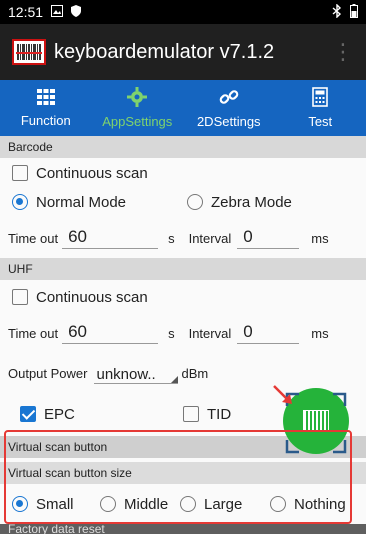 This screenshot has height=534, width=366. I want to click on virtual-scan-size-group: Small Middle Large Nothing, so click(183, 504).